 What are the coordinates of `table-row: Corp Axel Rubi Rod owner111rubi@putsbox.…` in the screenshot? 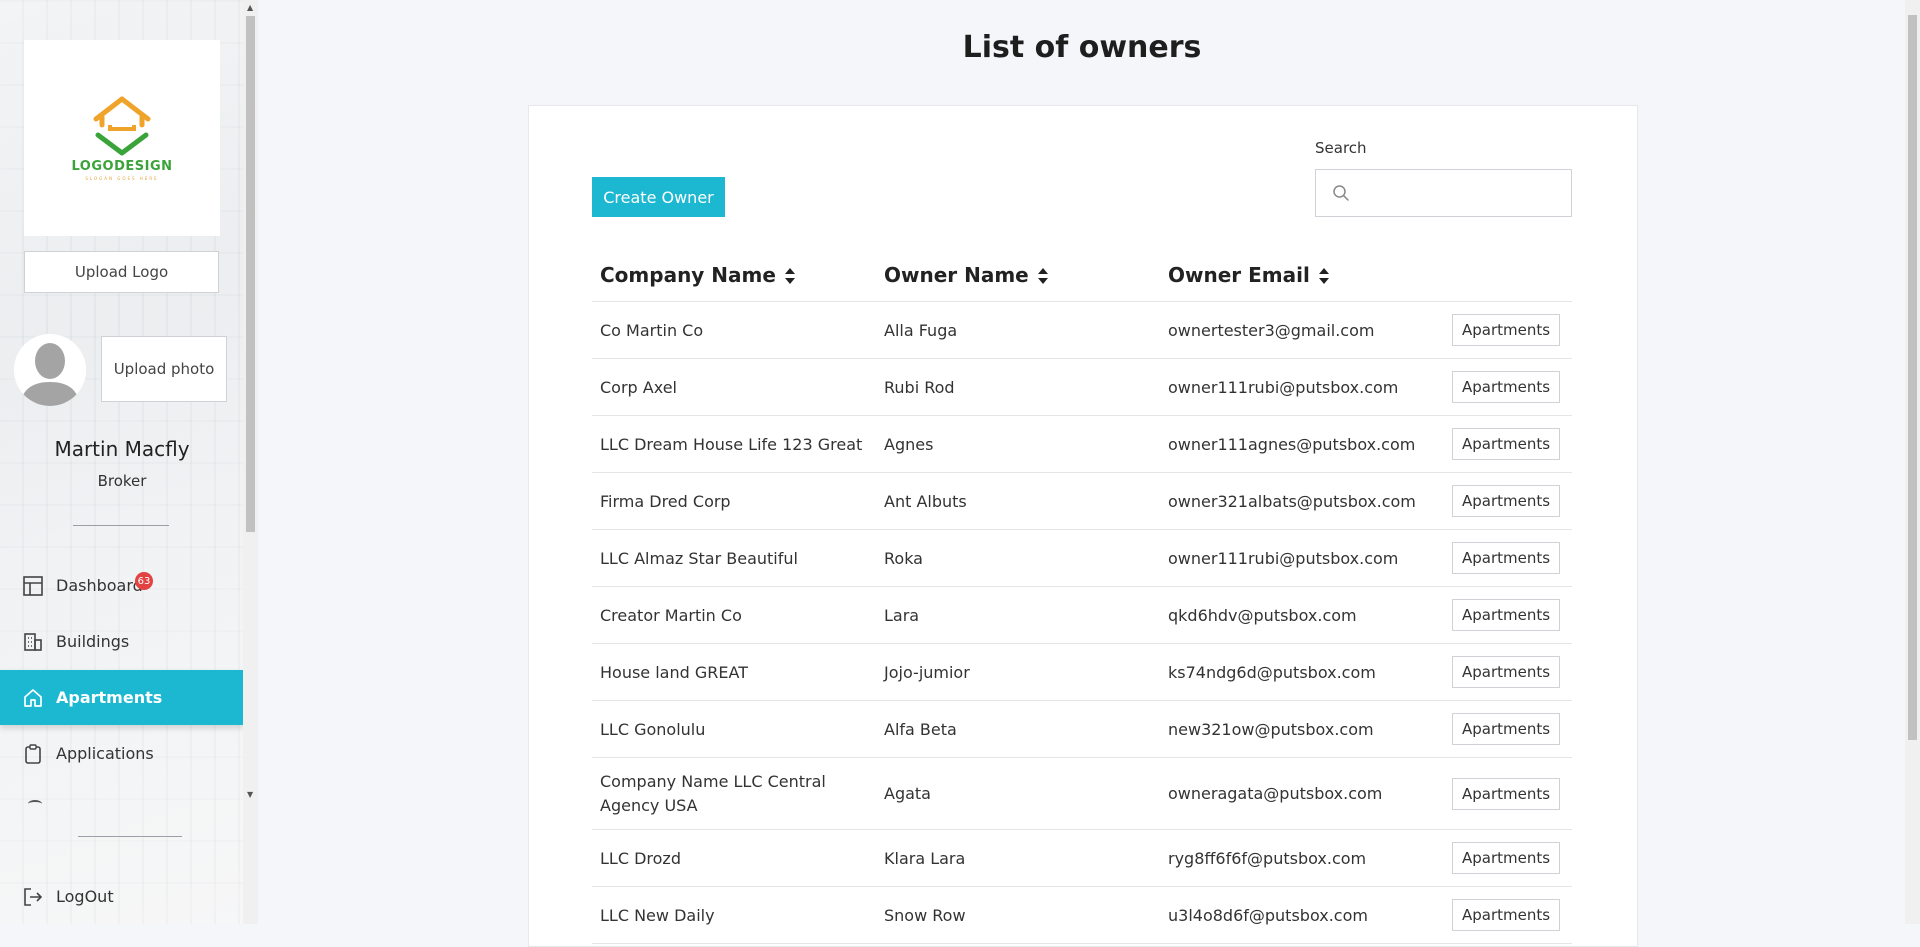 It's located at (1082, 387).